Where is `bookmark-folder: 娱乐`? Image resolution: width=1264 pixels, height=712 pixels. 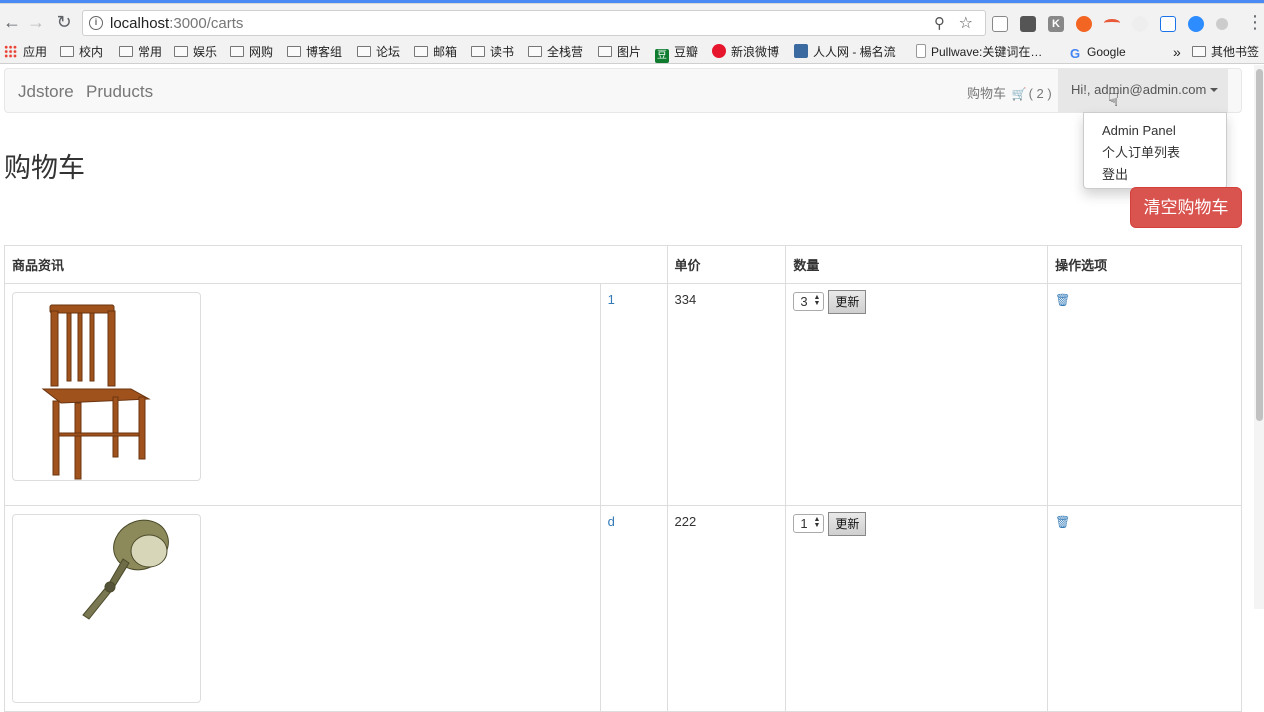
bookmark-folder: 娱乐 is located at coordinates (195, 52).